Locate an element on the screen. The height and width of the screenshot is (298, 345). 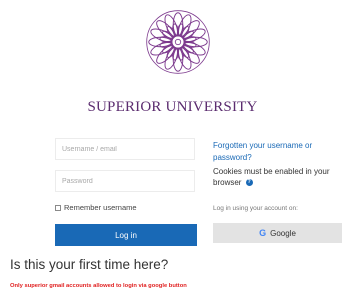
forgot-password-link: Forgotten your username or password? is located at coordinates (275, 151).